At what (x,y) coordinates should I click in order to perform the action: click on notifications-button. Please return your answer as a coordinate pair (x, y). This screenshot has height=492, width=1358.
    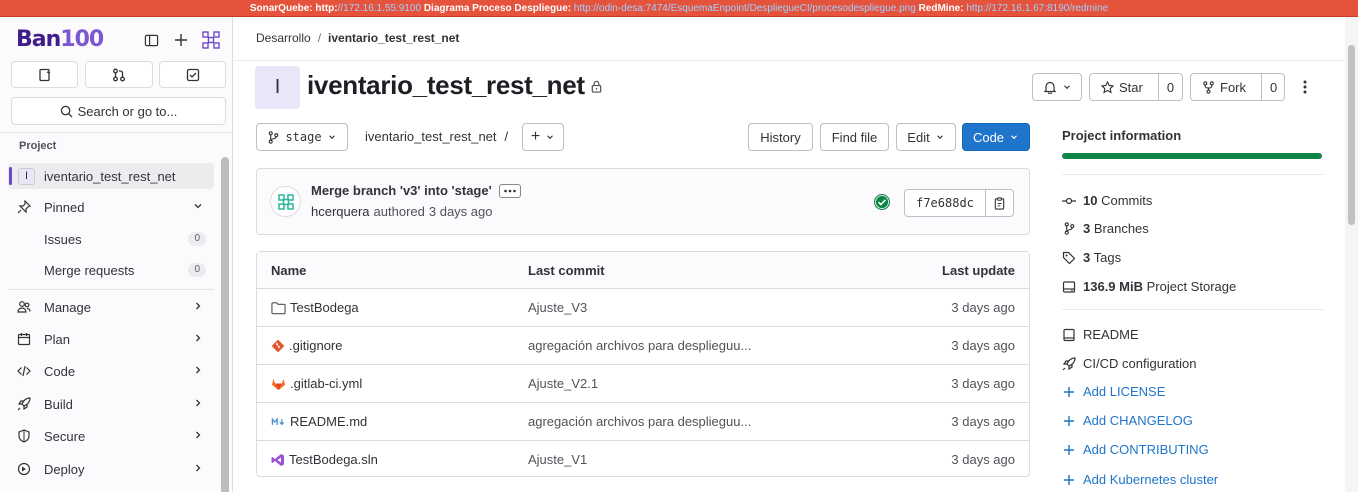
    Looking at the image, I should click on (1057, 87).